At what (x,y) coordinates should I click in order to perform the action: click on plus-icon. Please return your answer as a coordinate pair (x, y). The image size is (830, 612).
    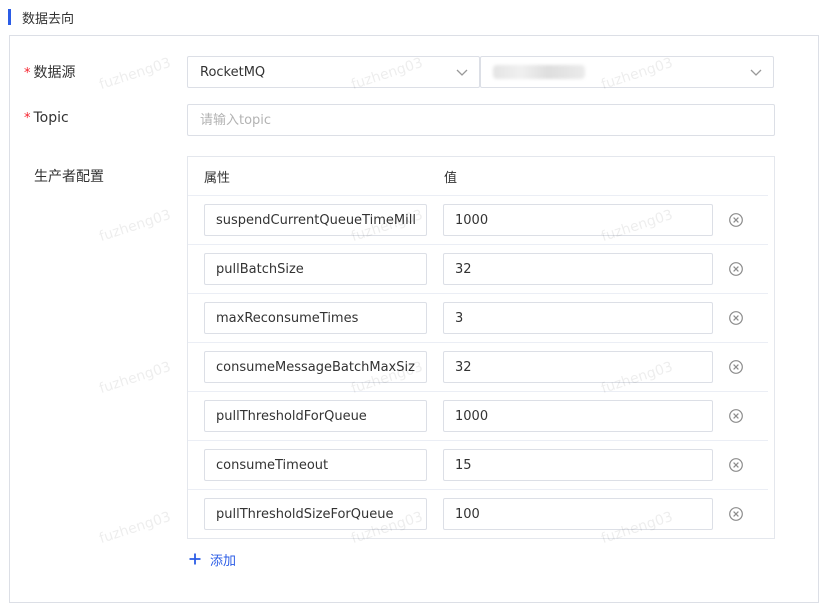
    Looking at the image, I should click on (195, 559).